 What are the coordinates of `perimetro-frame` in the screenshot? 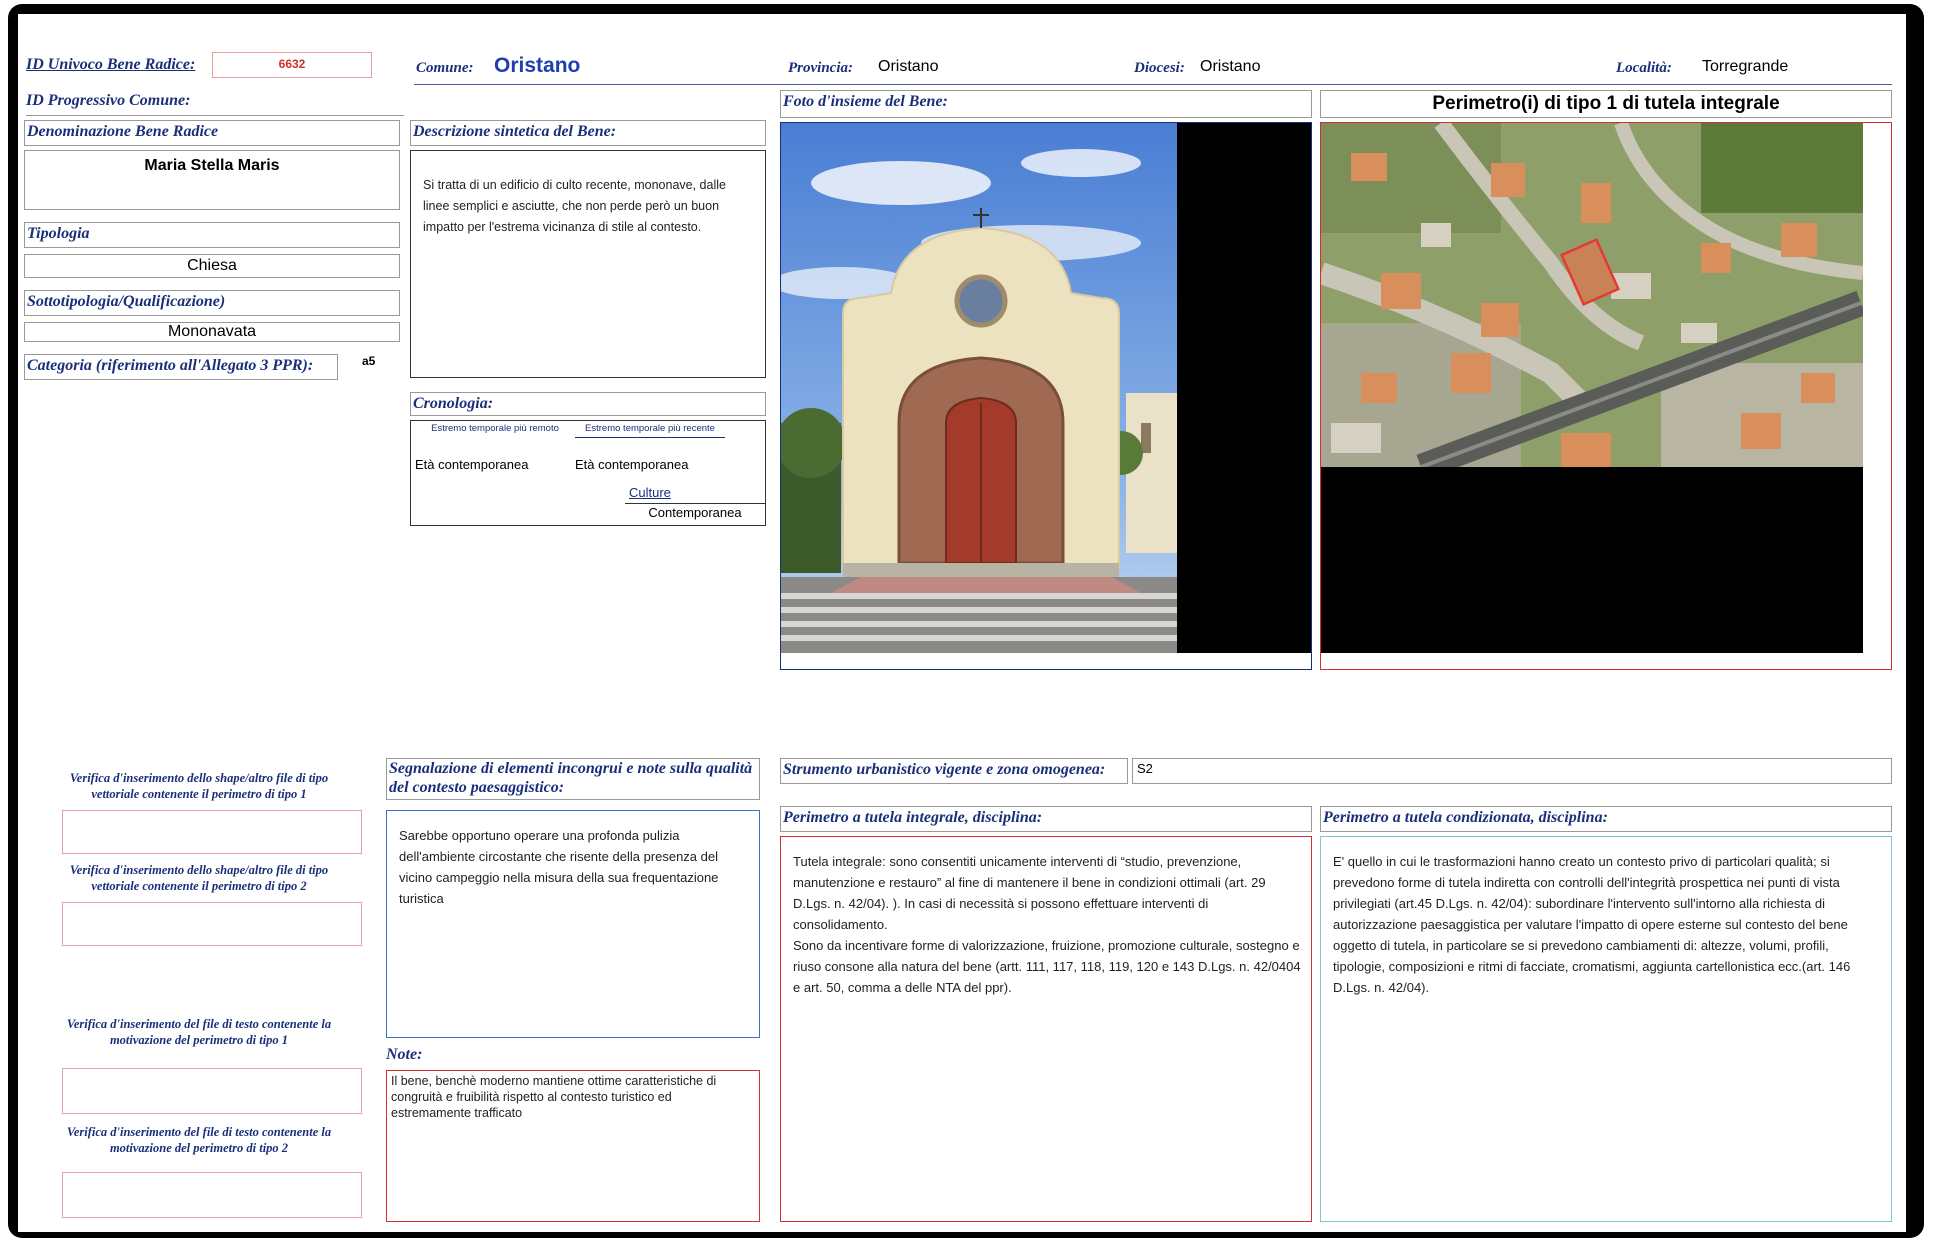 It's located at (1606, 396).